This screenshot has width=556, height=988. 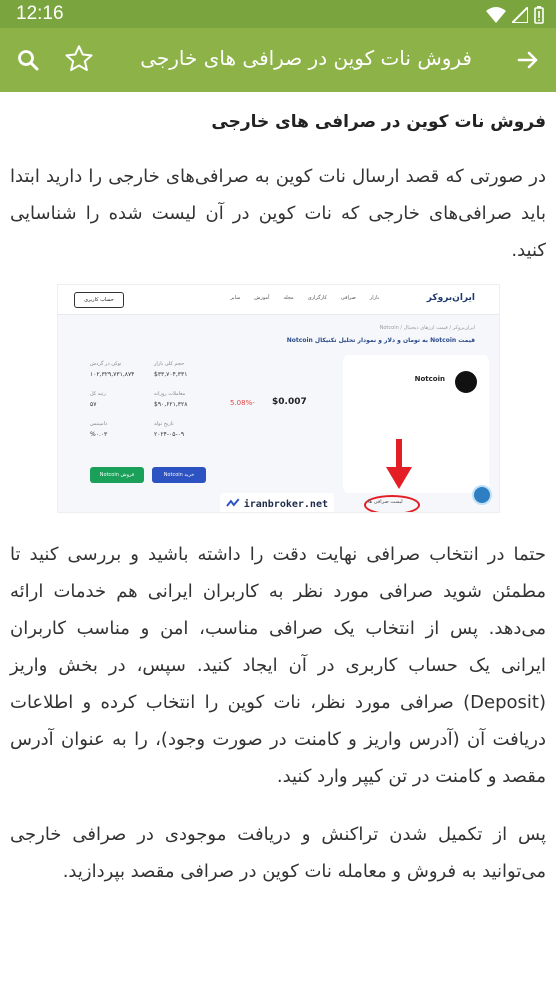 I want to click on image-watermark-text: iranbroker.net, so click(x=285, y=504).